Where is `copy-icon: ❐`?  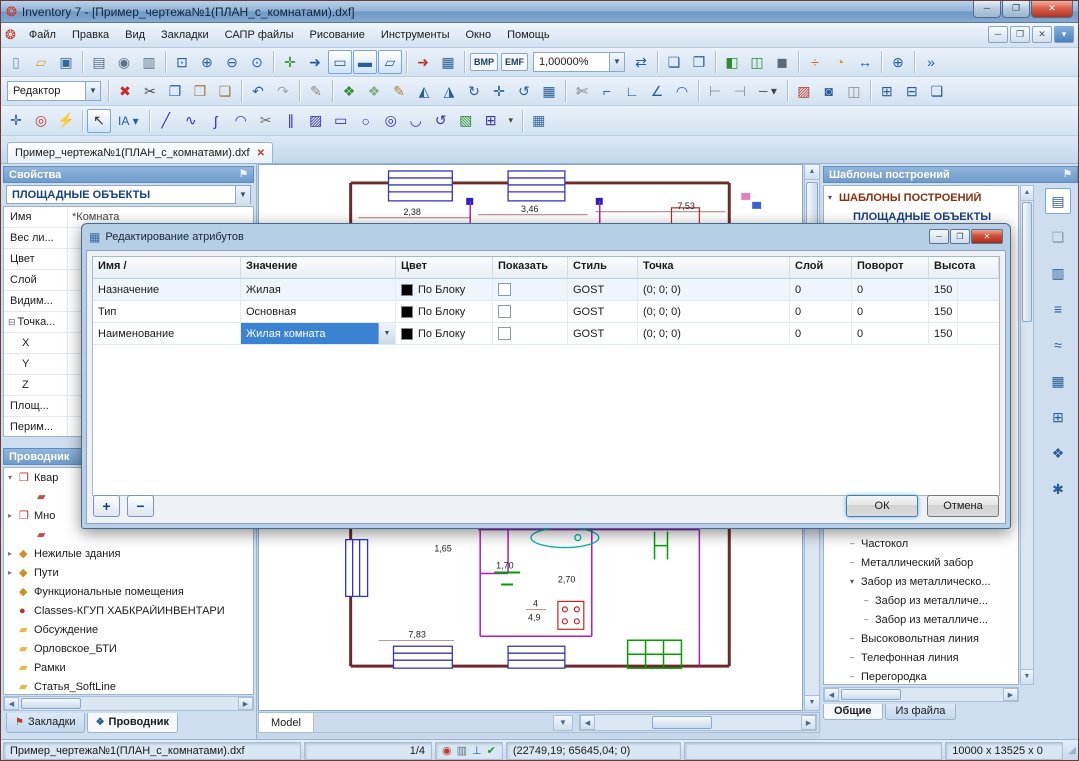 copy-icon: ❐ is located at coordinates (175, 91).